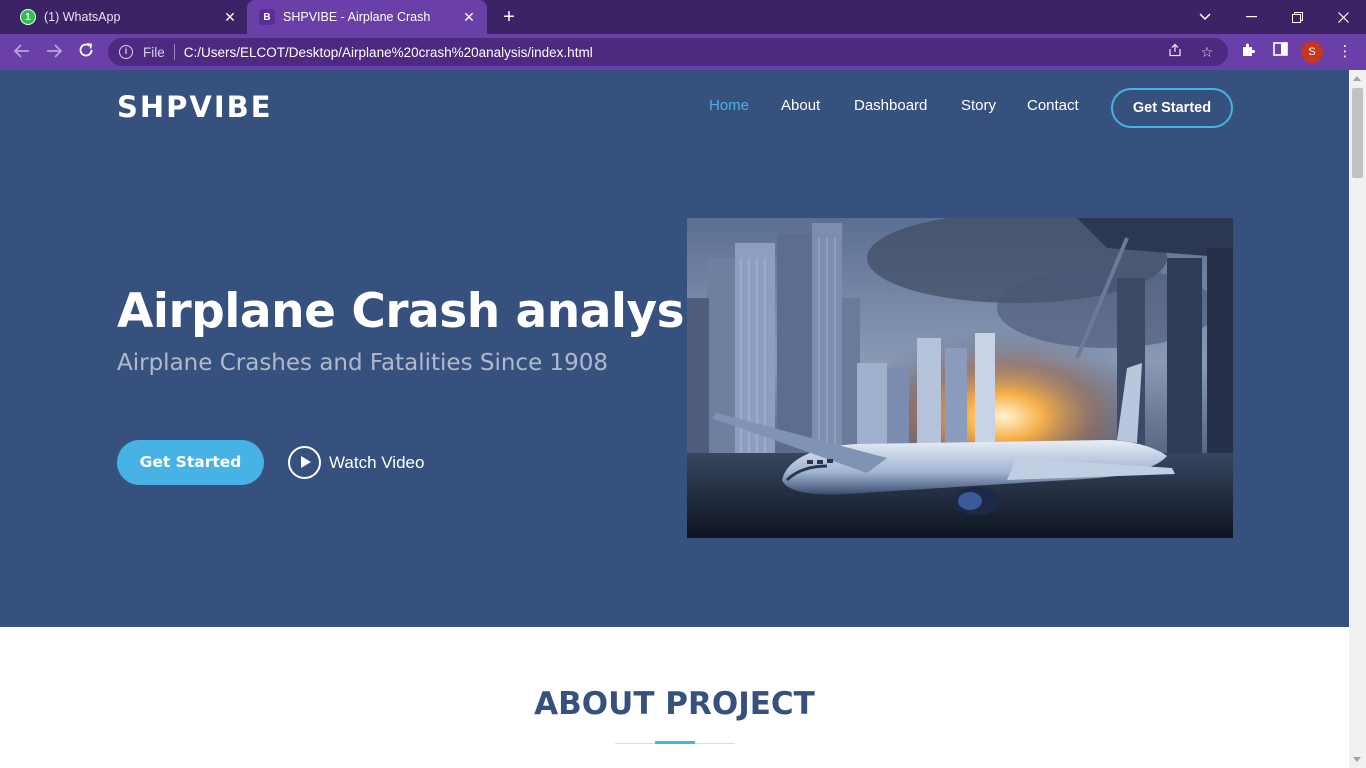 Image resolution: width=1366 pixels, height=768 pixels. I want to click on nav-dashboard: Dashboard, so click(890, 105).